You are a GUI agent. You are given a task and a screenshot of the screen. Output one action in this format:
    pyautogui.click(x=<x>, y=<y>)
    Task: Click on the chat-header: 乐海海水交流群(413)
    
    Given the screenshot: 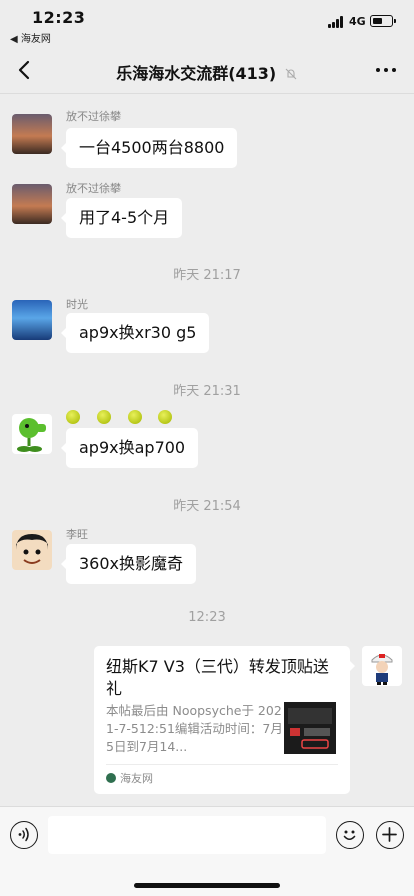 What is the action you would take?
    pyautogui.click(x=207, y=70)
    